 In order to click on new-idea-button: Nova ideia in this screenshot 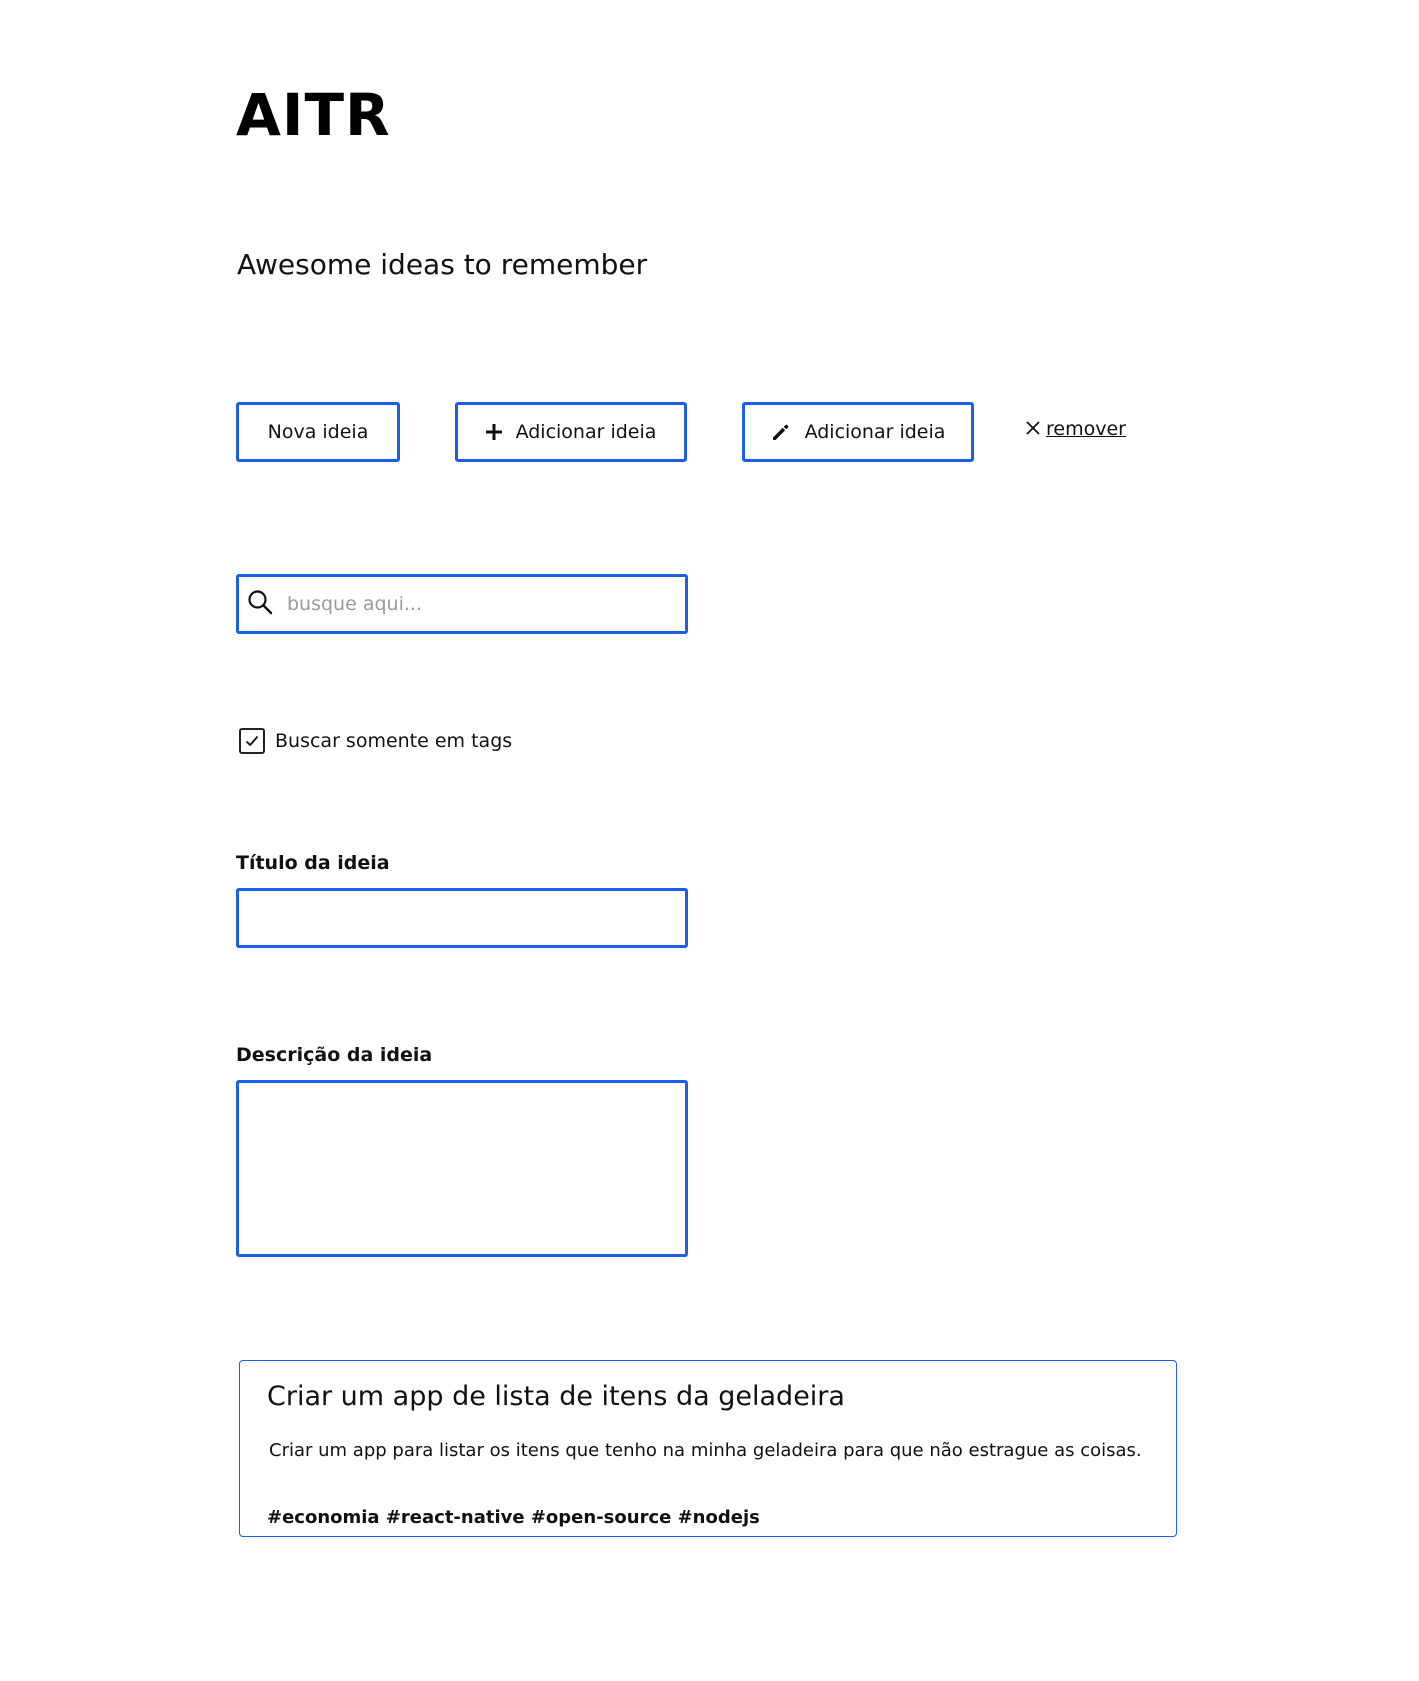, I will do `click(318, 432)`.